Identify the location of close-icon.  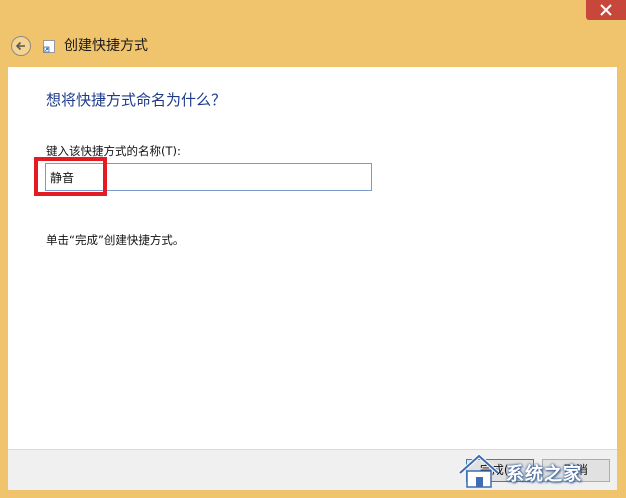
(606, 10).